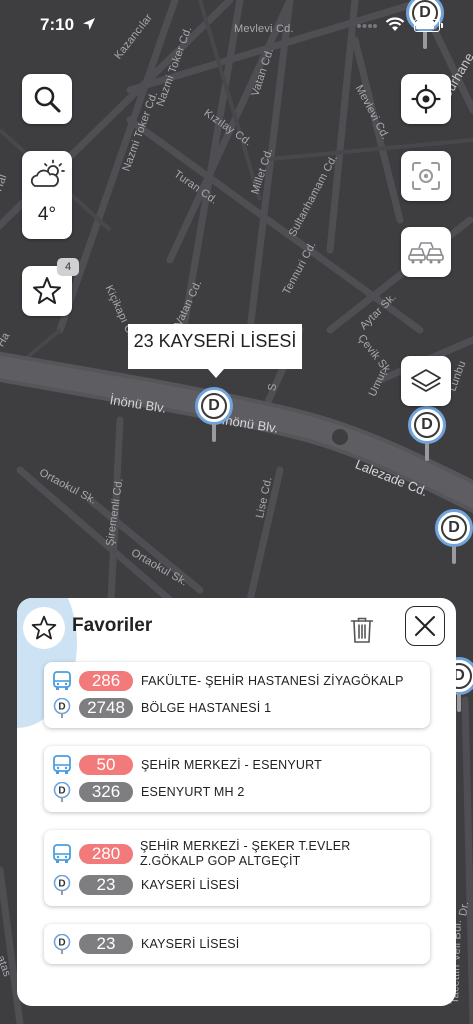 The height and width of the screenshot is (1024, 473). Describe the element at coordinates (193, 792) in the screenshot. I see `stop-name: ESENYURT MH 2` at that location.